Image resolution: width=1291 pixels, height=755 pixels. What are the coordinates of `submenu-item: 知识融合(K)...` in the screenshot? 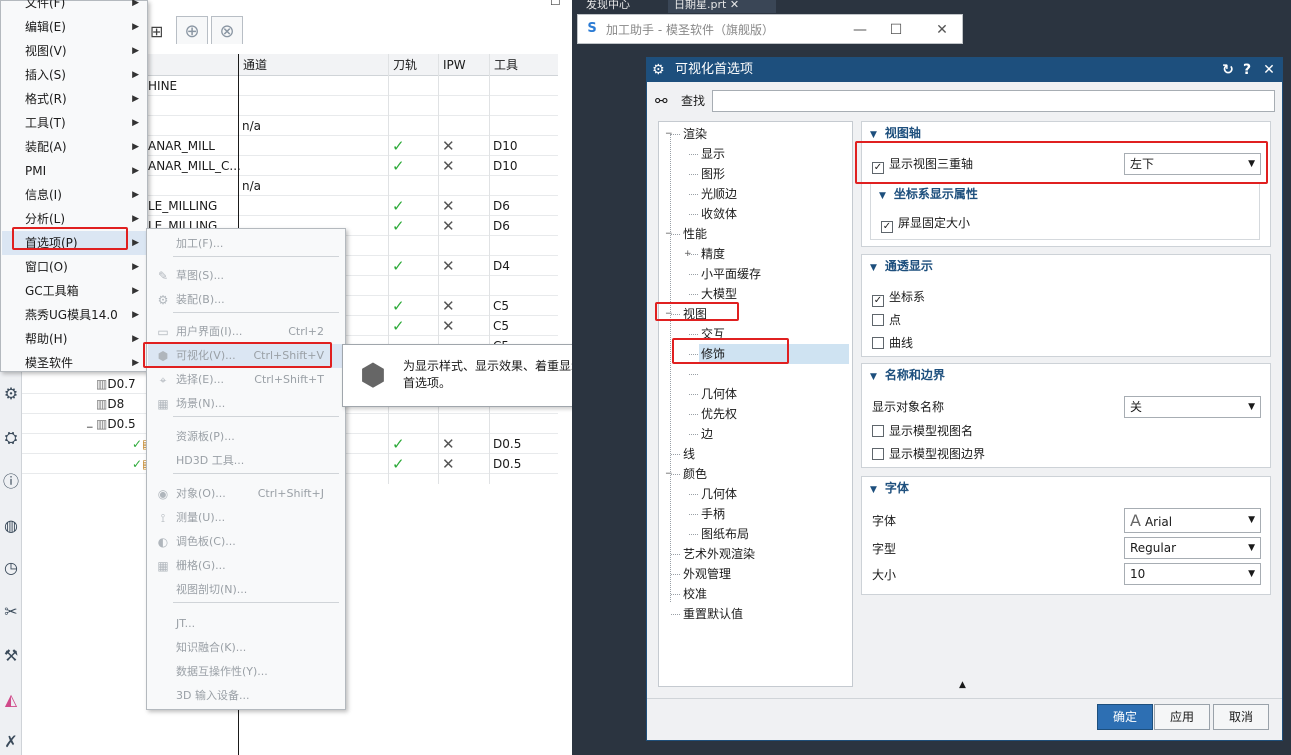 It's located at (246, 648).